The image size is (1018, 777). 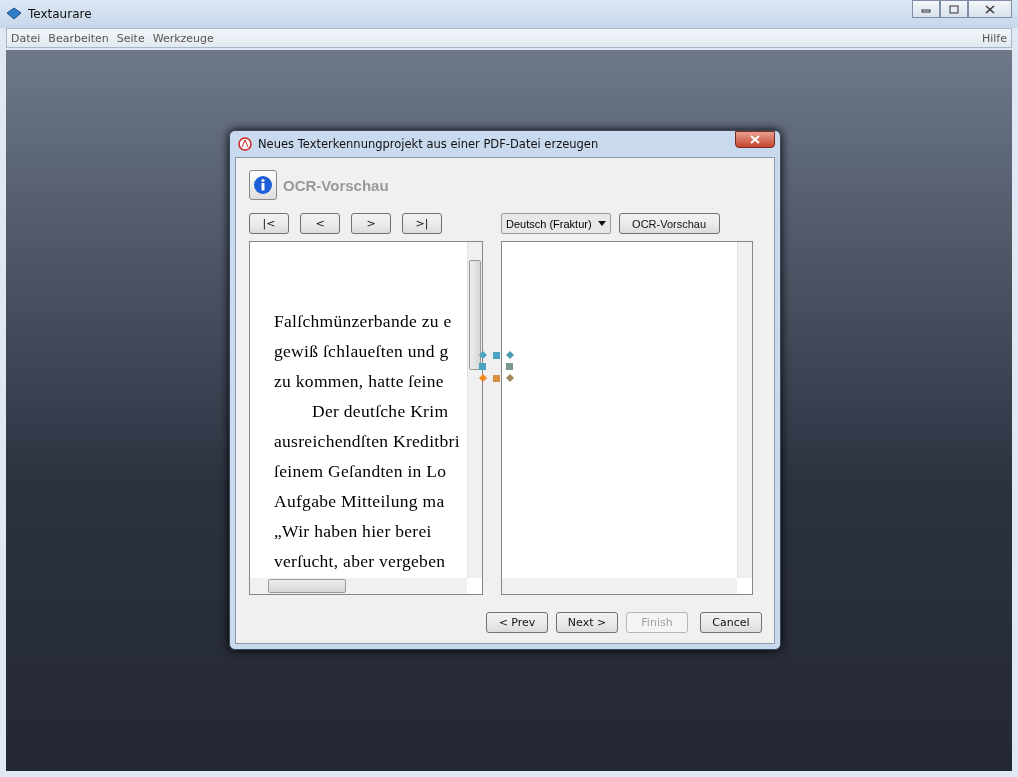 I want to click on page-text-line: ausreichendſten Kreditbri, so click(x=367, y=441).